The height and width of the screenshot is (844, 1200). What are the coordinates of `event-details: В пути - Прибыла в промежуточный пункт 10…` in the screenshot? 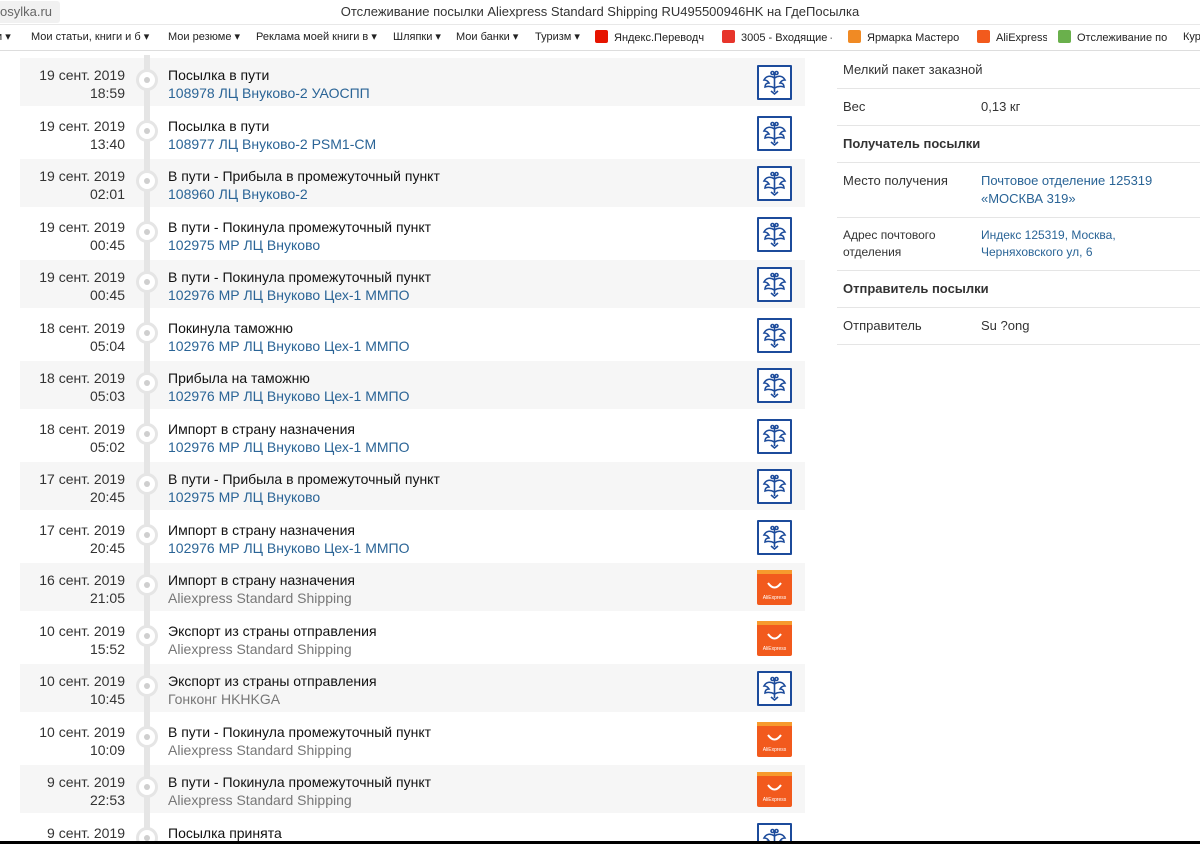 It's located at (304, 185).